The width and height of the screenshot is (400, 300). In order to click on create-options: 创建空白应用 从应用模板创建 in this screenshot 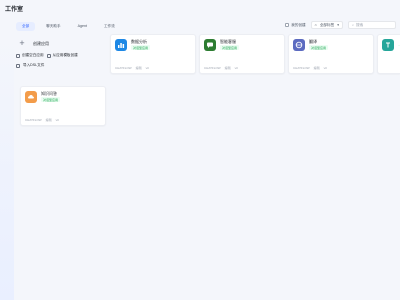, I will do `click(59, 55)`.